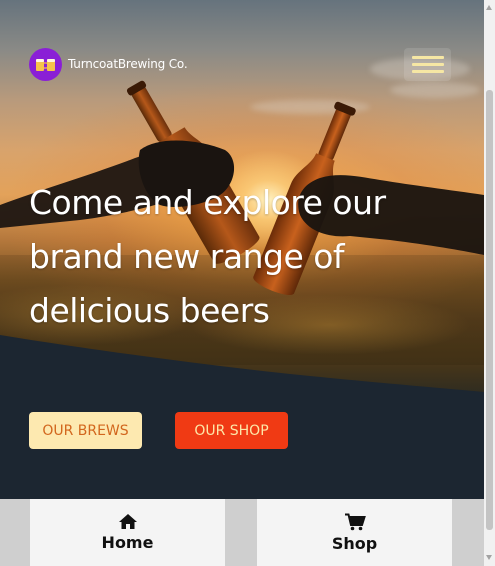  What do you see at coordinates (427, 64) in the screenshot?
I see `hamburger-menu-button` at bounding box center [427, 64].